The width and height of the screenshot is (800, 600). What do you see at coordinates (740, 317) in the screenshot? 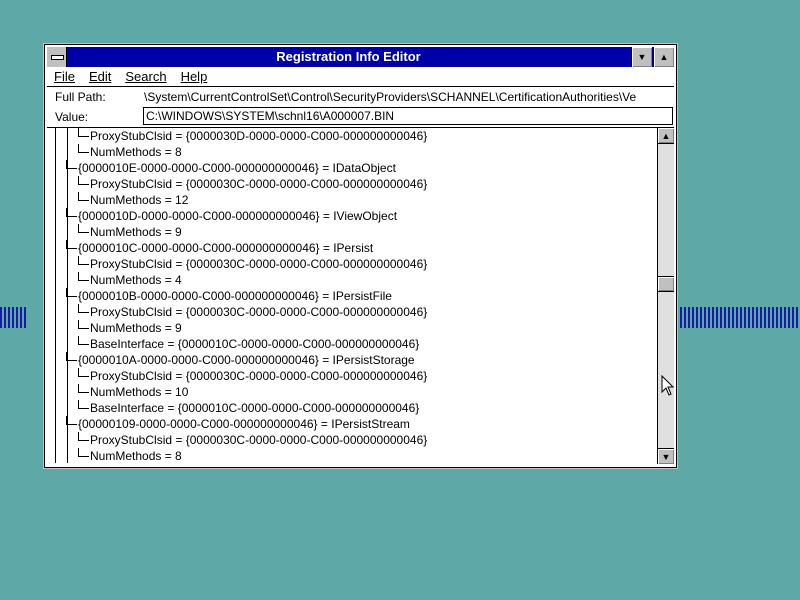
I see `desktop-pattern-right` at bounding box center [740, 317].